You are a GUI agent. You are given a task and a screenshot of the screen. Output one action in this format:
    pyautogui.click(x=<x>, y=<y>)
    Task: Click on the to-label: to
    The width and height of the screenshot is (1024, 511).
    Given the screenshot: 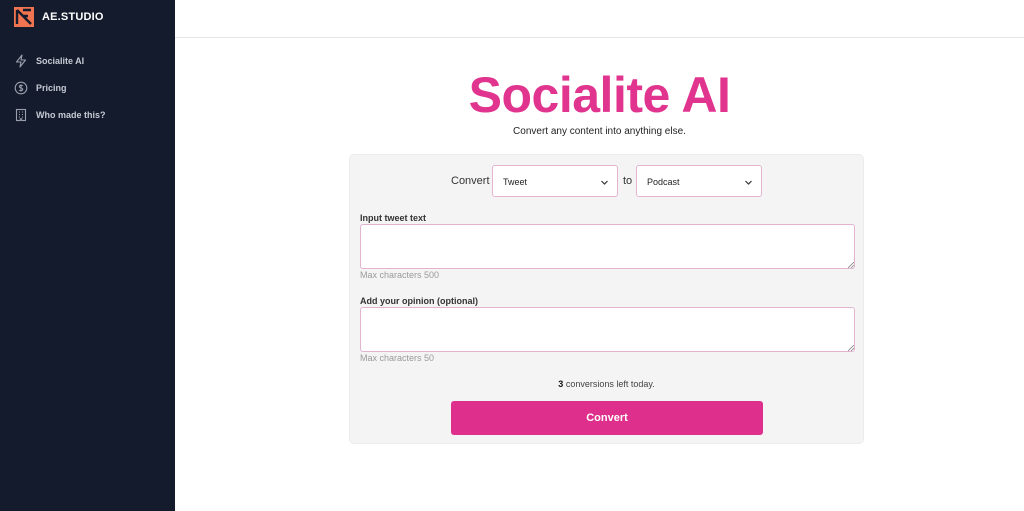 What is the action you would take?
    pyautogui.click(x=628, y=181)
    